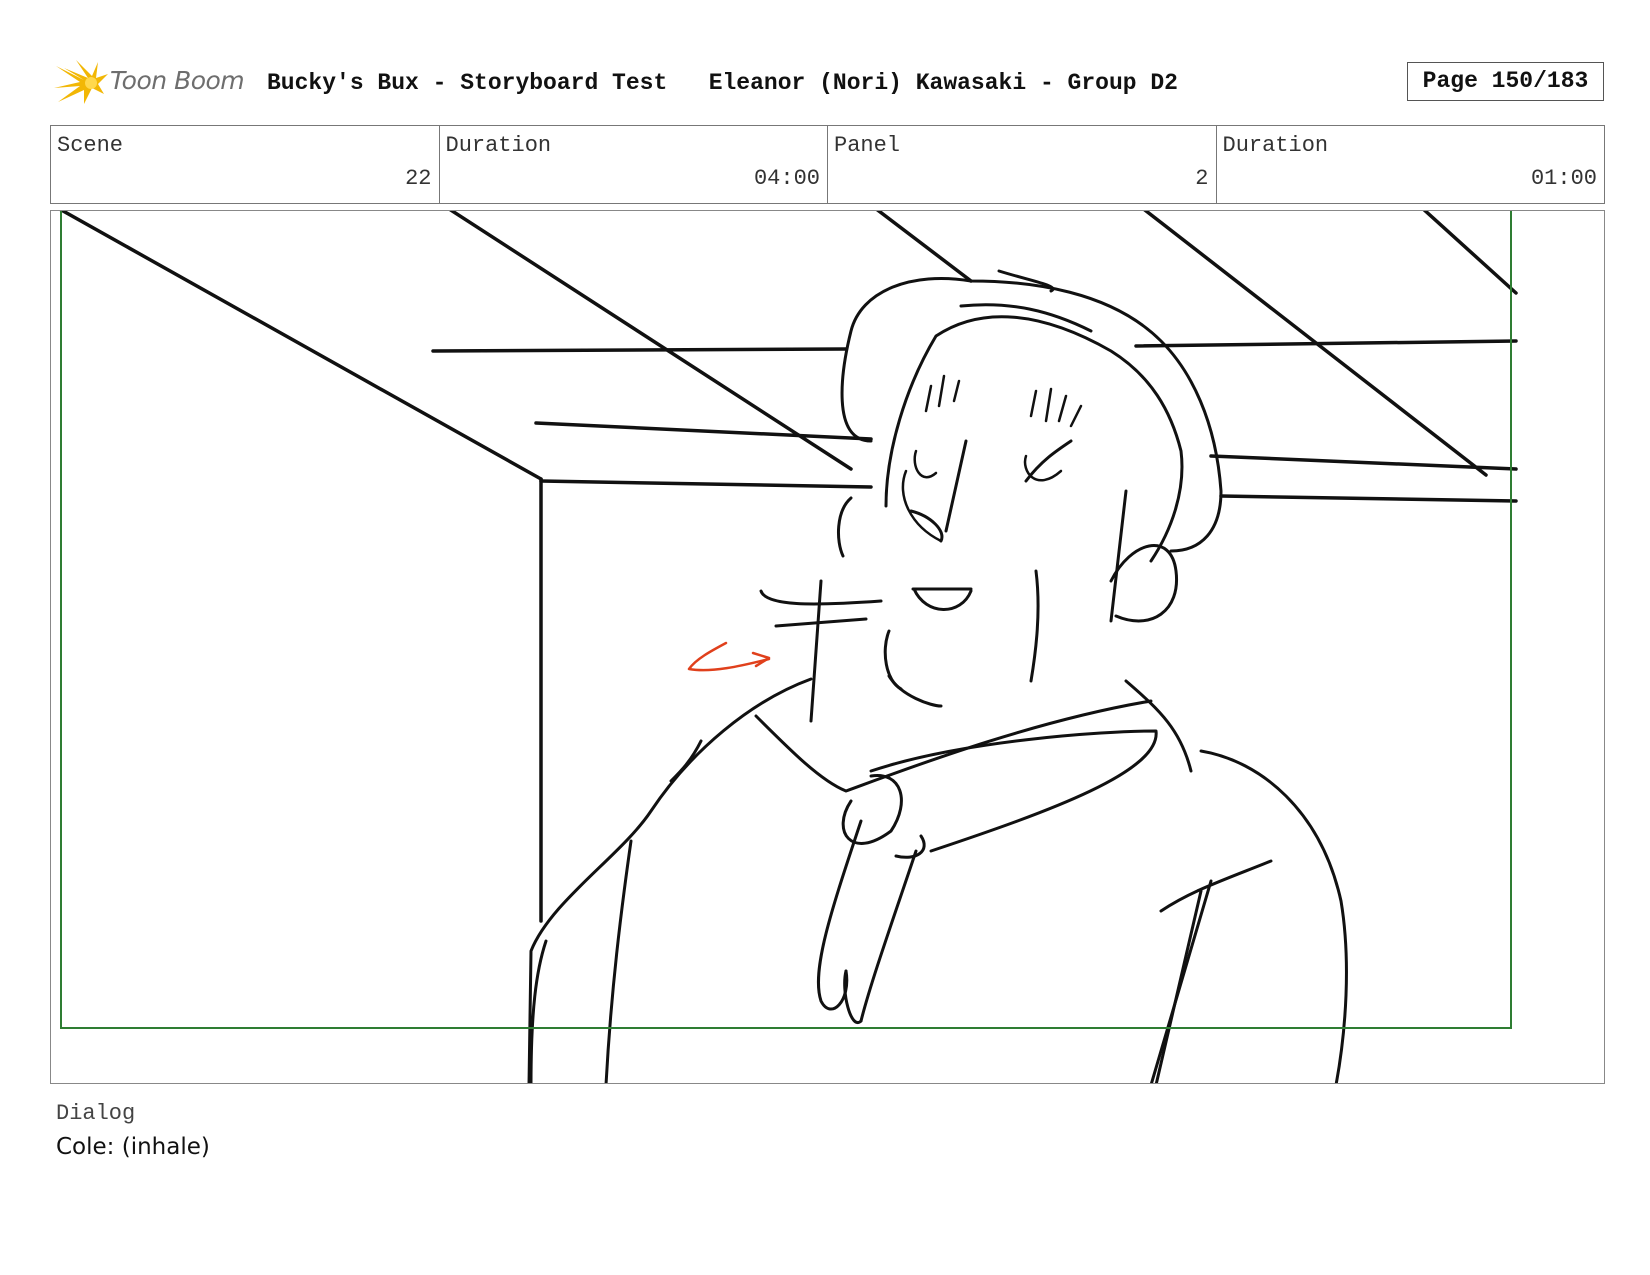 The width and height of the screenshot is (1650, 1275). Describe the element at coordinates (1411, 164) in the screenshot. I see `panel-duration-cell: Duration 01:00` at that location.